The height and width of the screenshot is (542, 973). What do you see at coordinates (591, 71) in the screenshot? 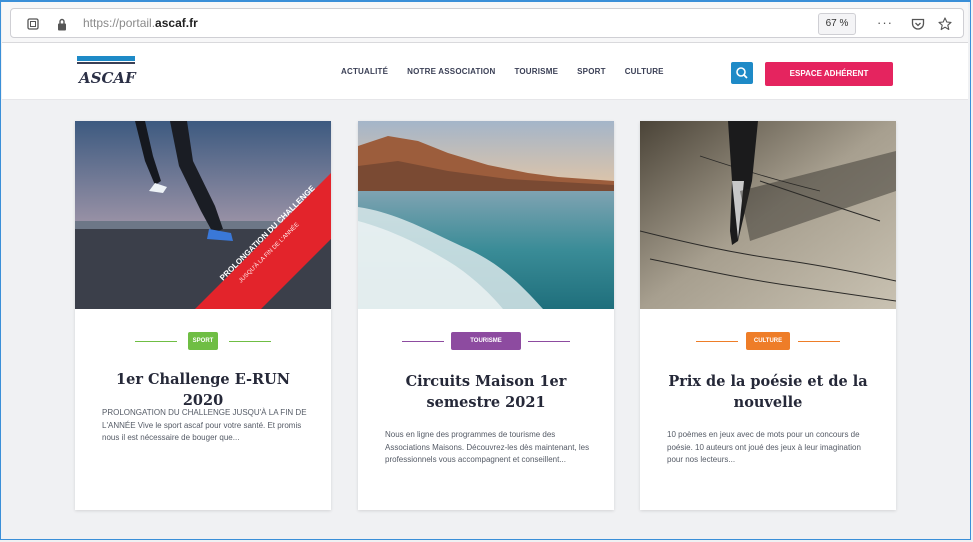
I see `nav-item-sport: SPORT` at bounding box center [591, 71].